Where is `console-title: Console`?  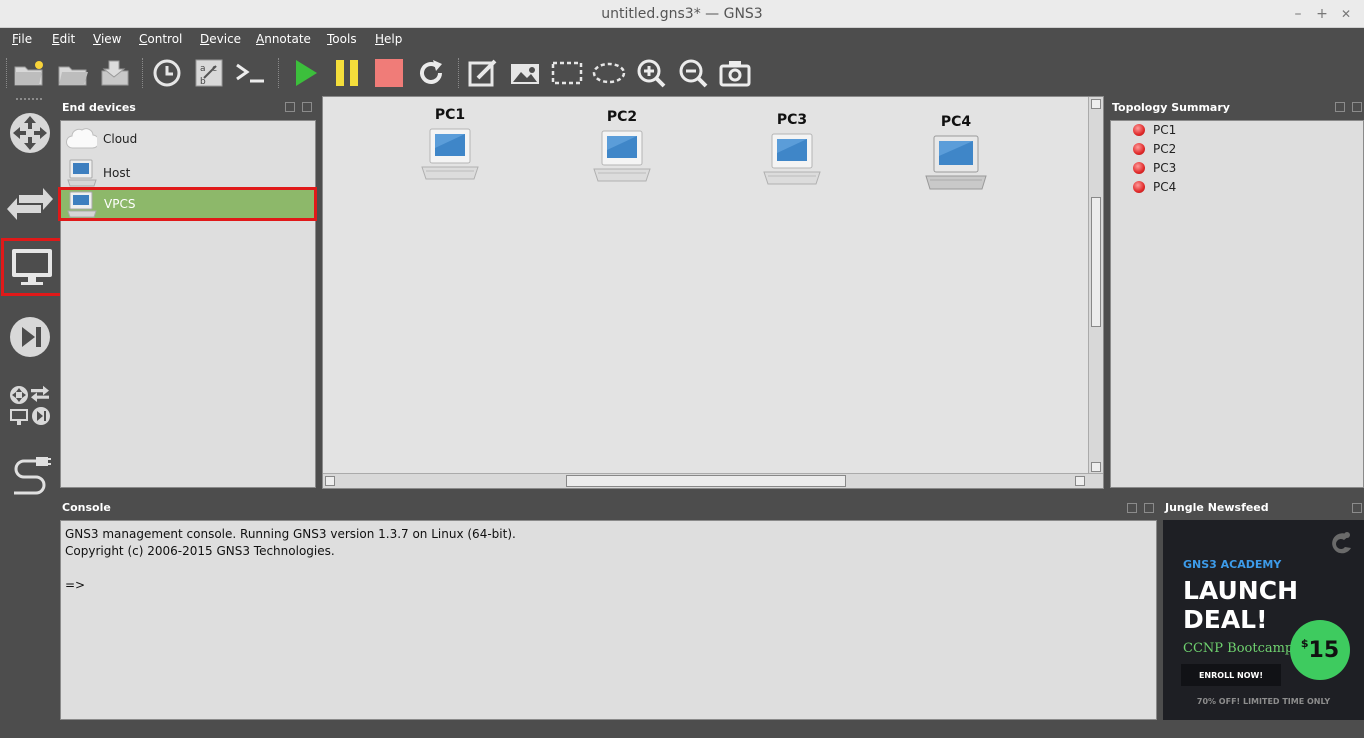
console-title: Console is located at coordinates (86, 507).